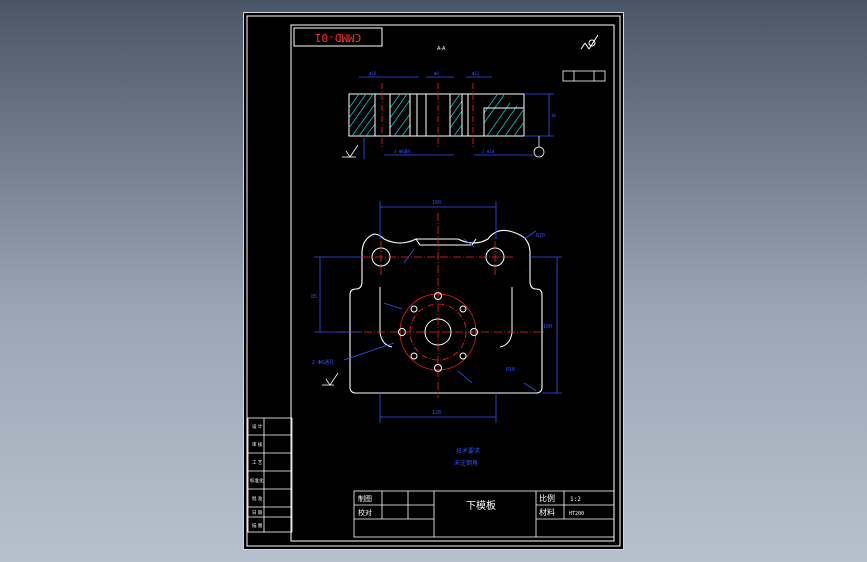 This screenshot has width=867, height=562. What do you see at coordinates (257, 444) in the screenshot?
I see `side-row-2: 审 核` at bounding box center [257, 444].